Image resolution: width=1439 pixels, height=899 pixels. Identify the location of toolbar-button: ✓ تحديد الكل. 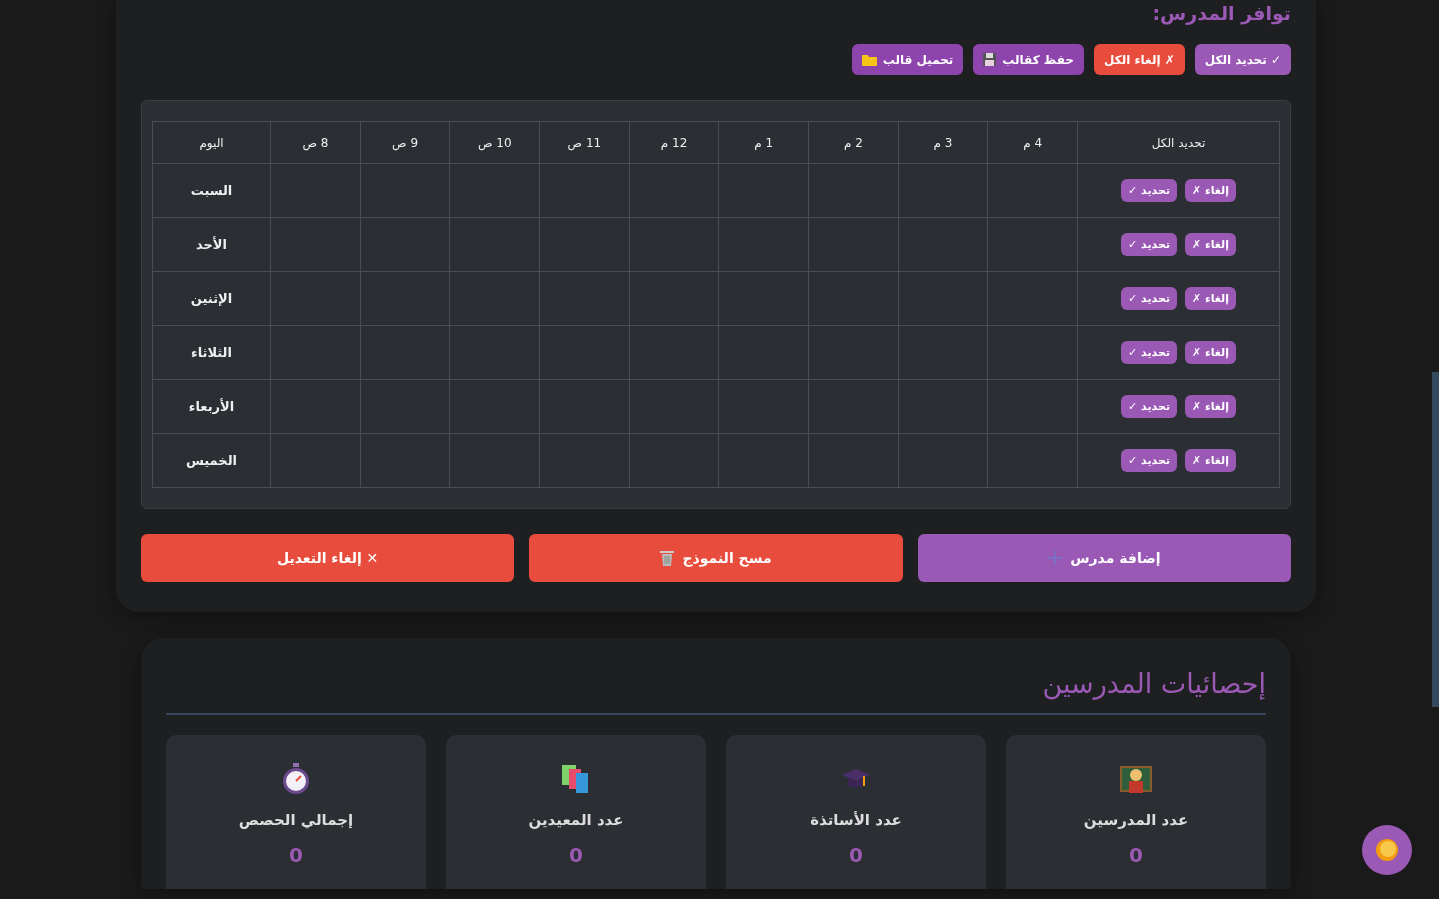
(1242, 59).